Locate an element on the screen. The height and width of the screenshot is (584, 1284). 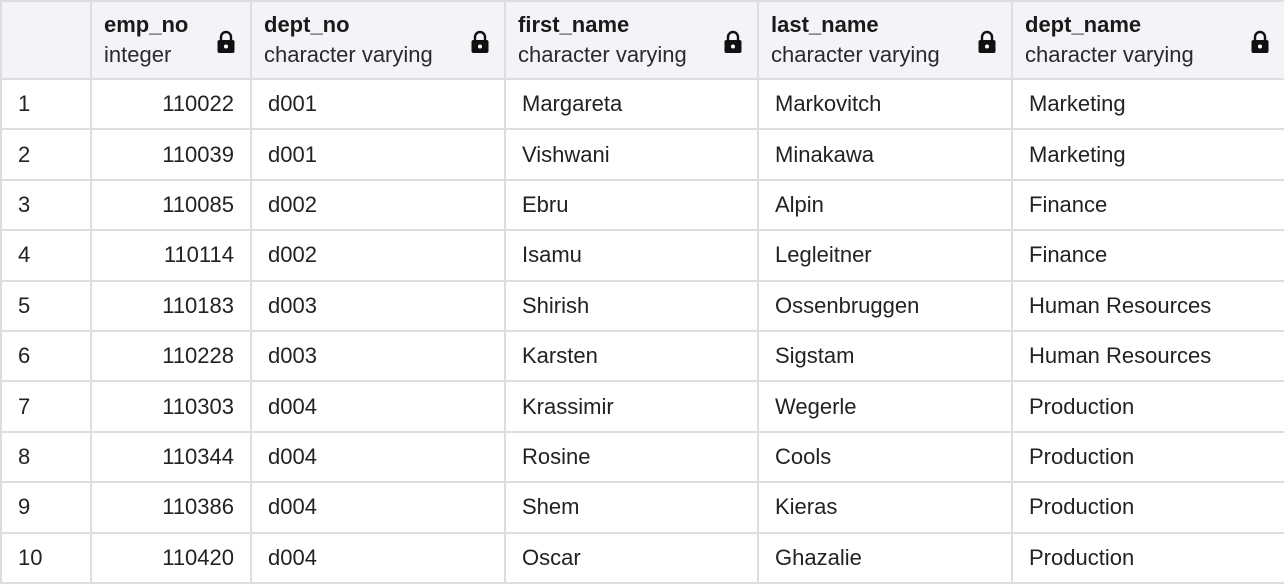
table-row: 3 110085 d002 Ebru Alpin Finance is located at coordinates (642, 205).